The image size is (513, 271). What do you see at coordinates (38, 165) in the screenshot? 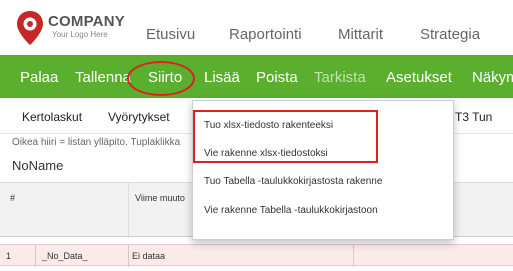
I see `section-title: NoName` at bounding box center [38, 165].